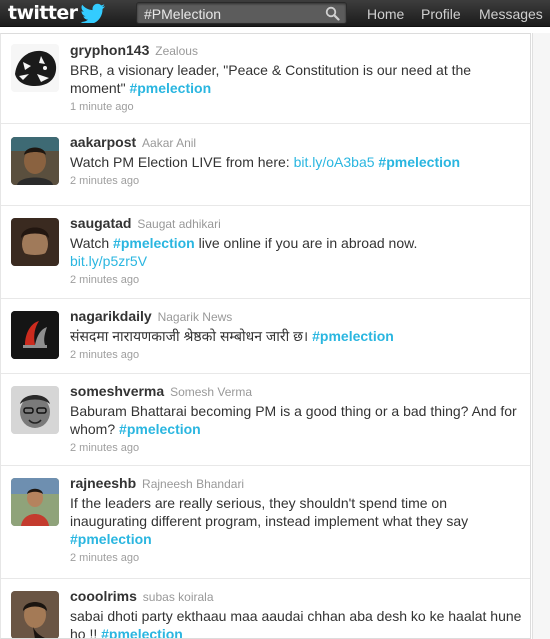  I want to click on top-bar: twitter Home Profile Messages, so click(275, 13).